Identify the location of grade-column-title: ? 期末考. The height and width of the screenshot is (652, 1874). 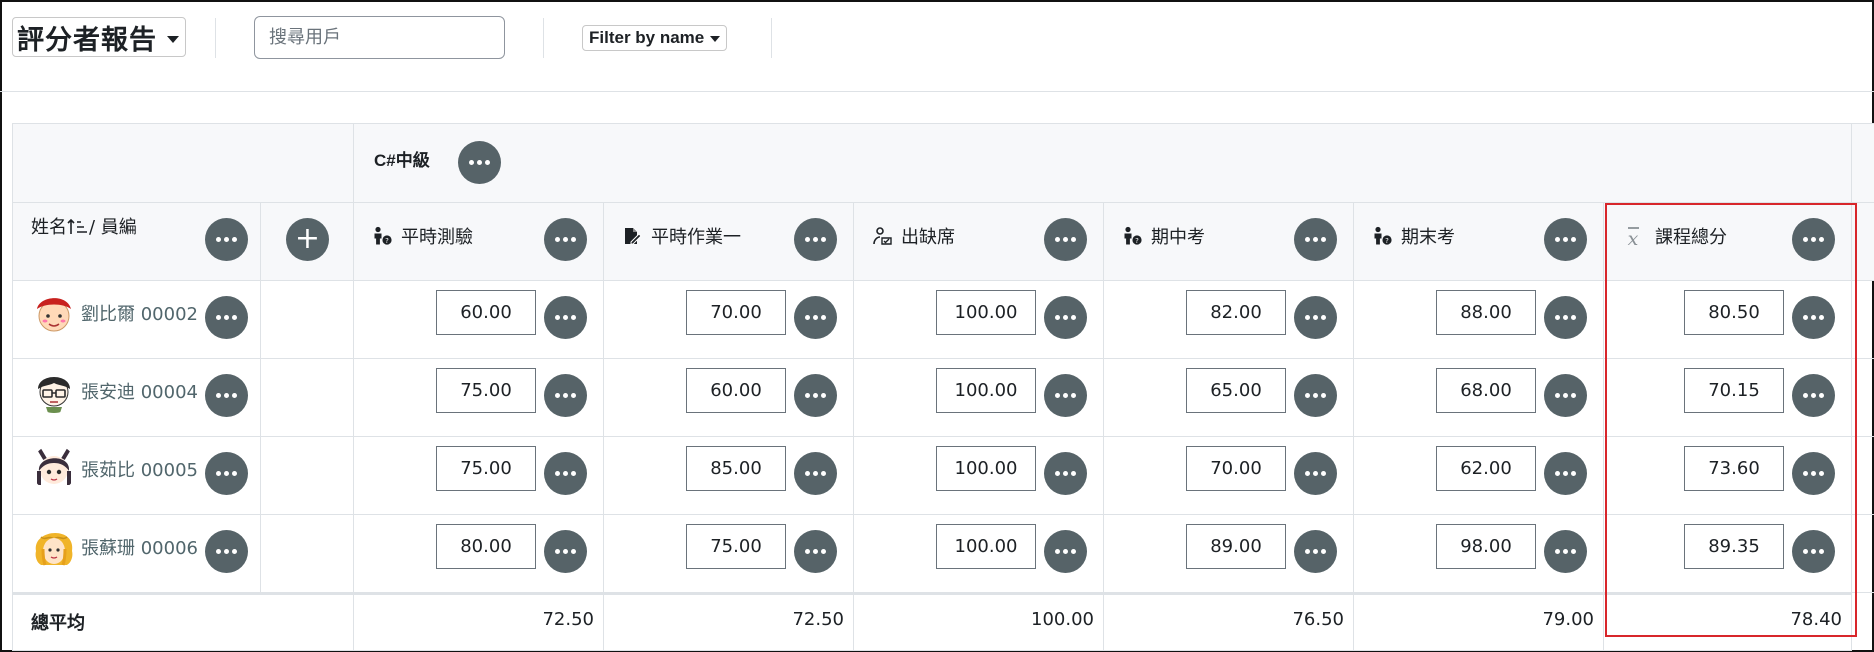
(1413, 236).